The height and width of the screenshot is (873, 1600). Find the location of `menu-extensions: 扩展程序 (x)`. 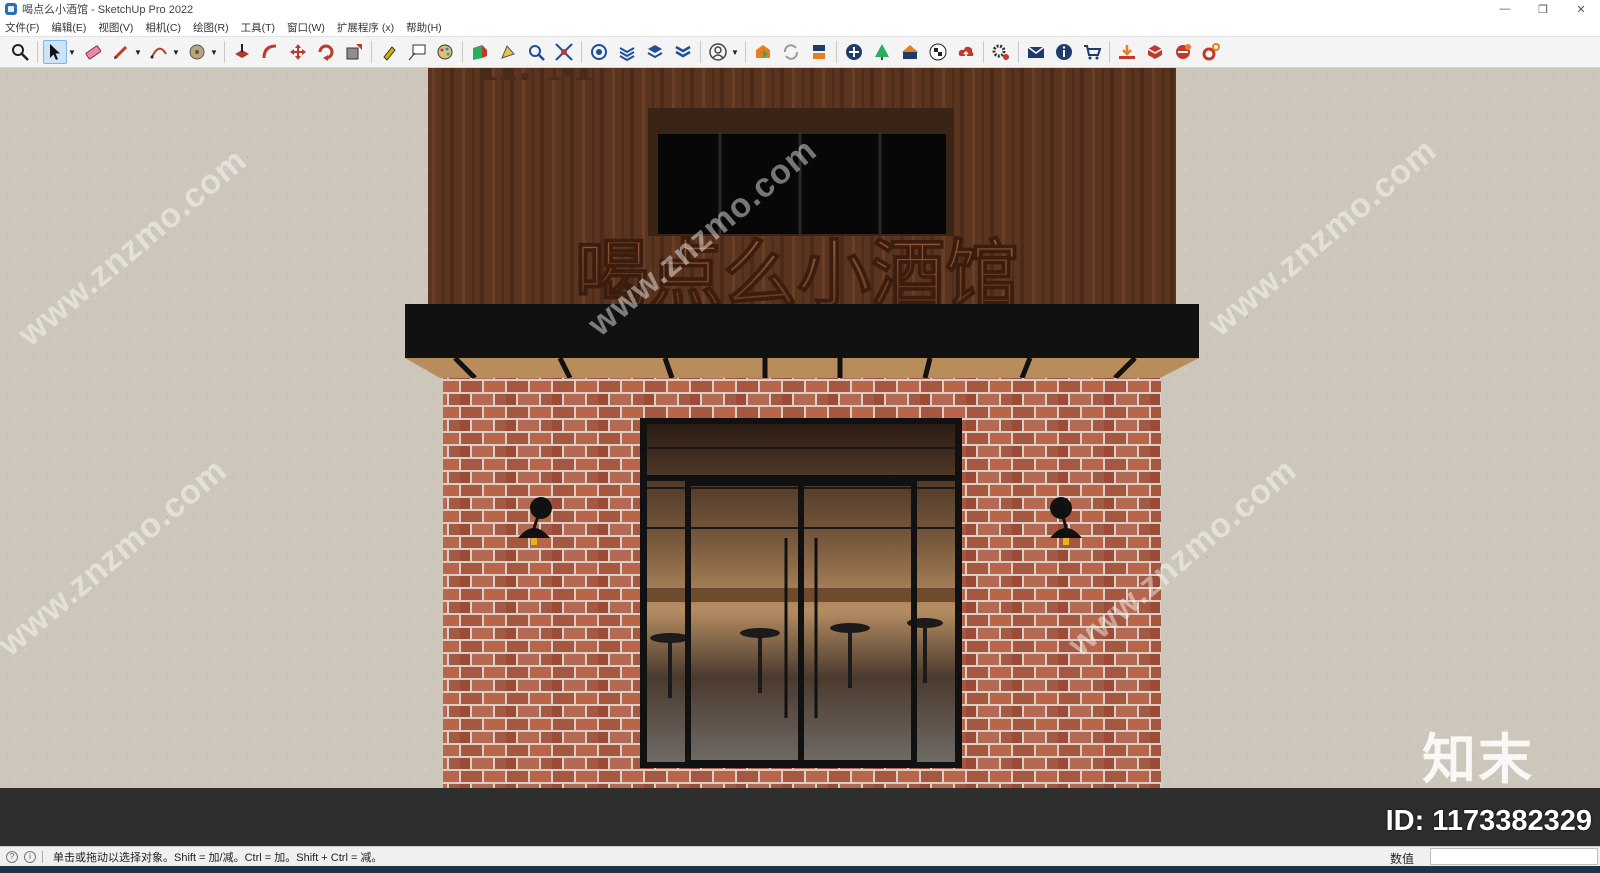

menu-extensions: 扩展程序 (x) is located at coordinates (365, 27).